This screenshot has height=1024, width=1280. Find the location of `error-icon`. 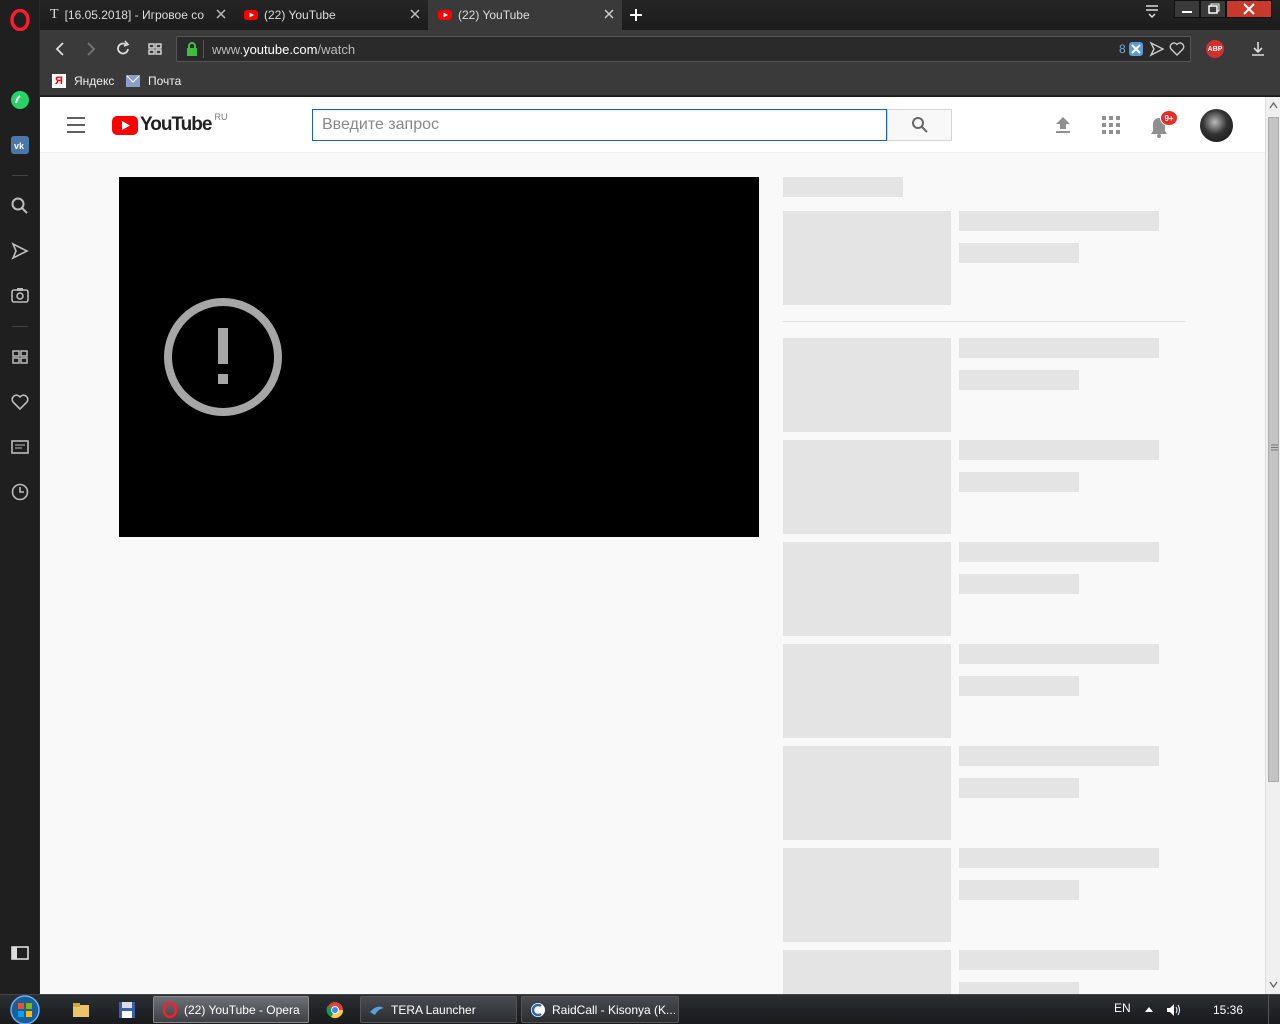

error-icon is located at coordinates (223, 357).